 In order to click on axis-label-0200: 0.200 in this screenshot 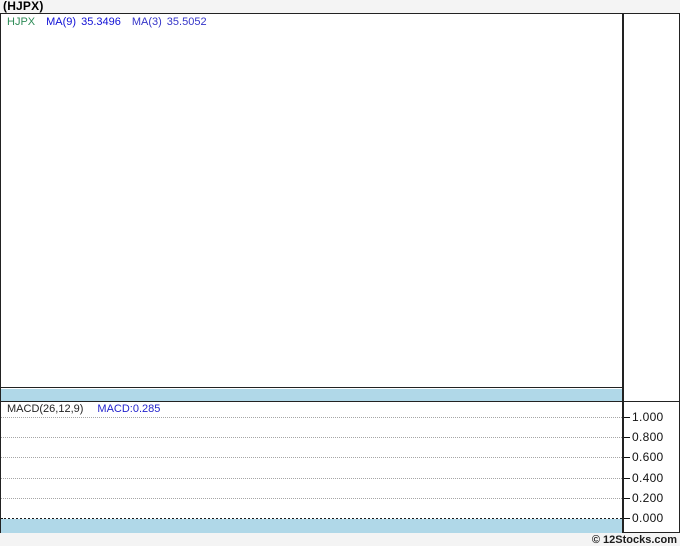, I will do `click(648, 498)`.